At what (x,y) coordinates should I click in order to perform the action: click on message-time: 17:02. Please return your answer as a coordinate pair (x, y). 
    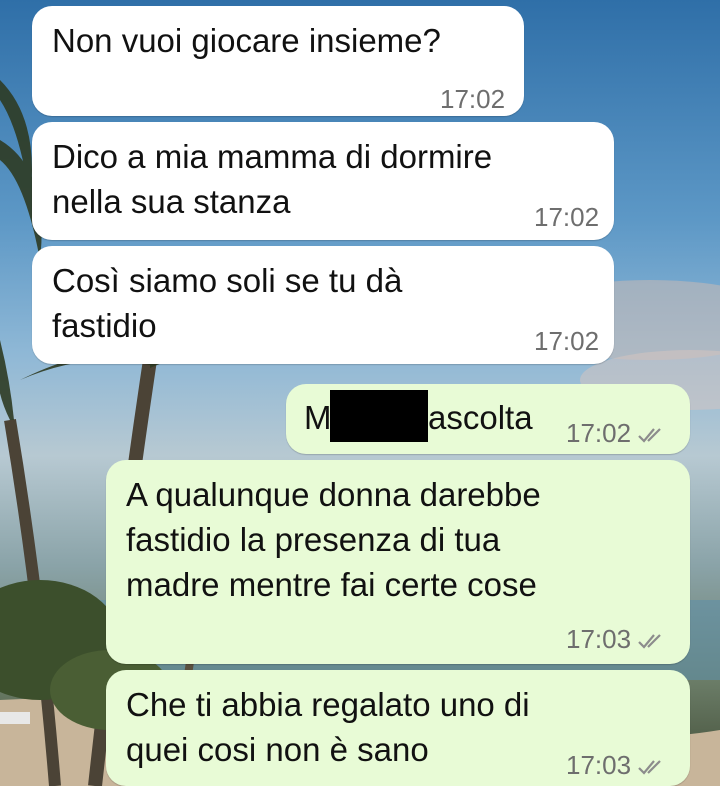
    Looking at the image, I should click on (599, 433).